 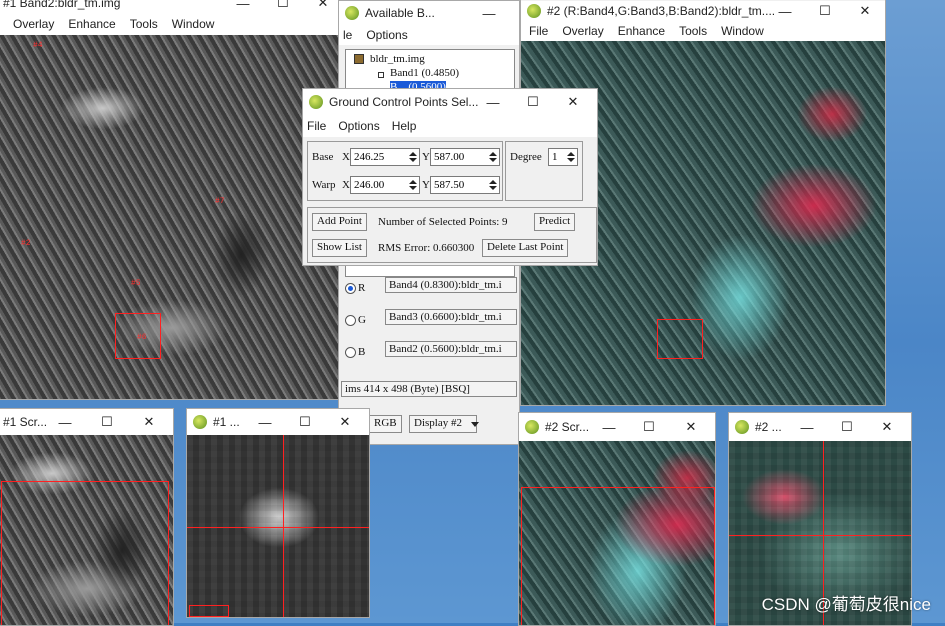 I want to click on gray-scroll-canvas, so click(x=86, y=530).